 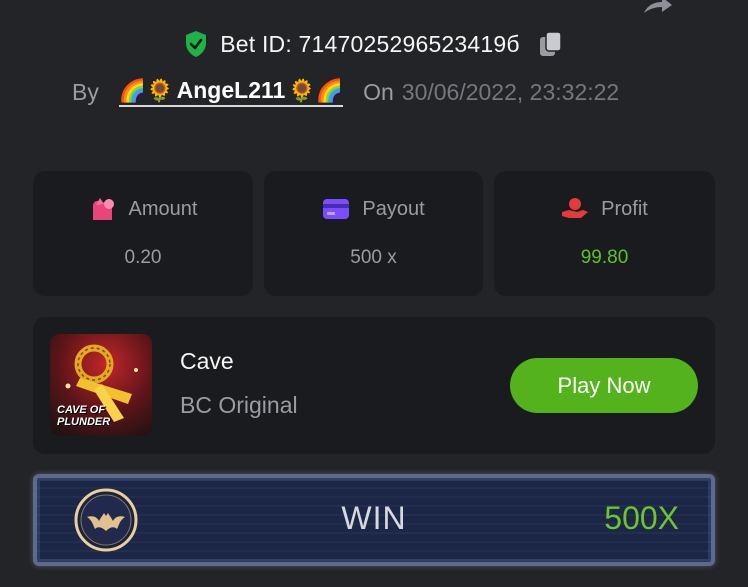 I want to click on rainbow-sunflower-emoji-left: 🌈🌻, so click(x=146, y=90).